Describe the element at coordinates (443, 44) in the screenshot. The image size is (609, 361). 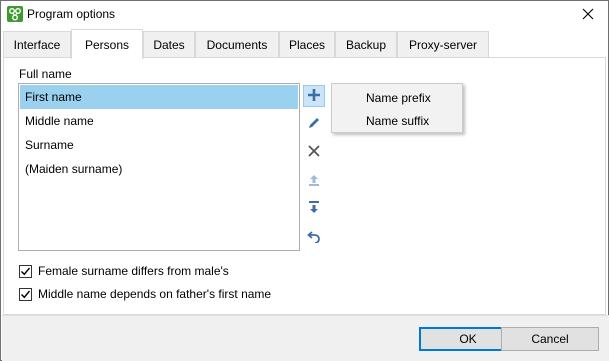
I see `tab-proxy-server: Proxy-server` at that location.